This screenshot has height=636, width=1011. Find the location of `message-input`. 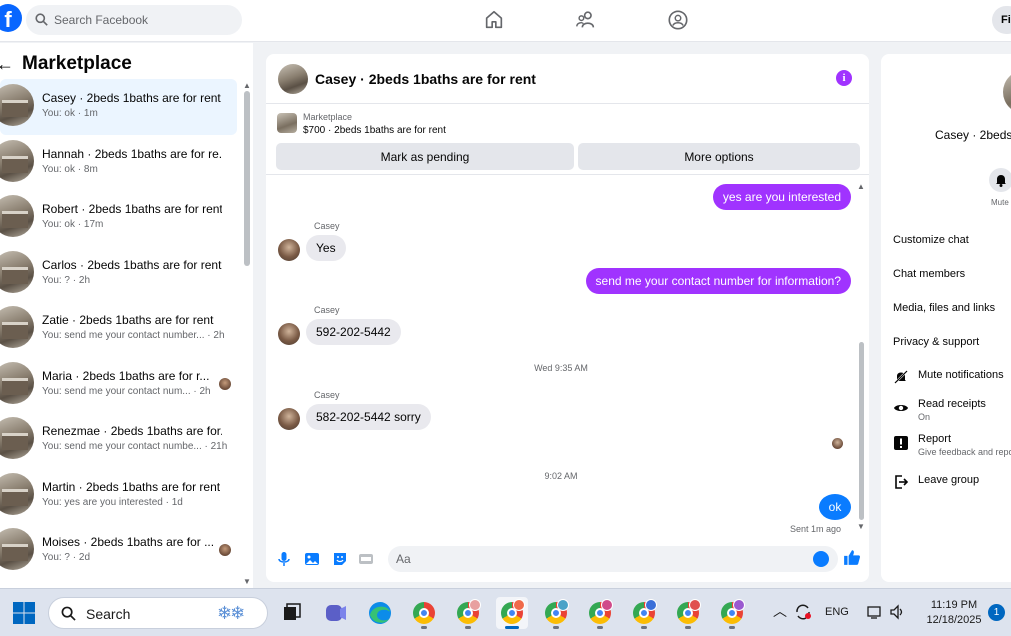

message-input is located at coordinates (596, 559).